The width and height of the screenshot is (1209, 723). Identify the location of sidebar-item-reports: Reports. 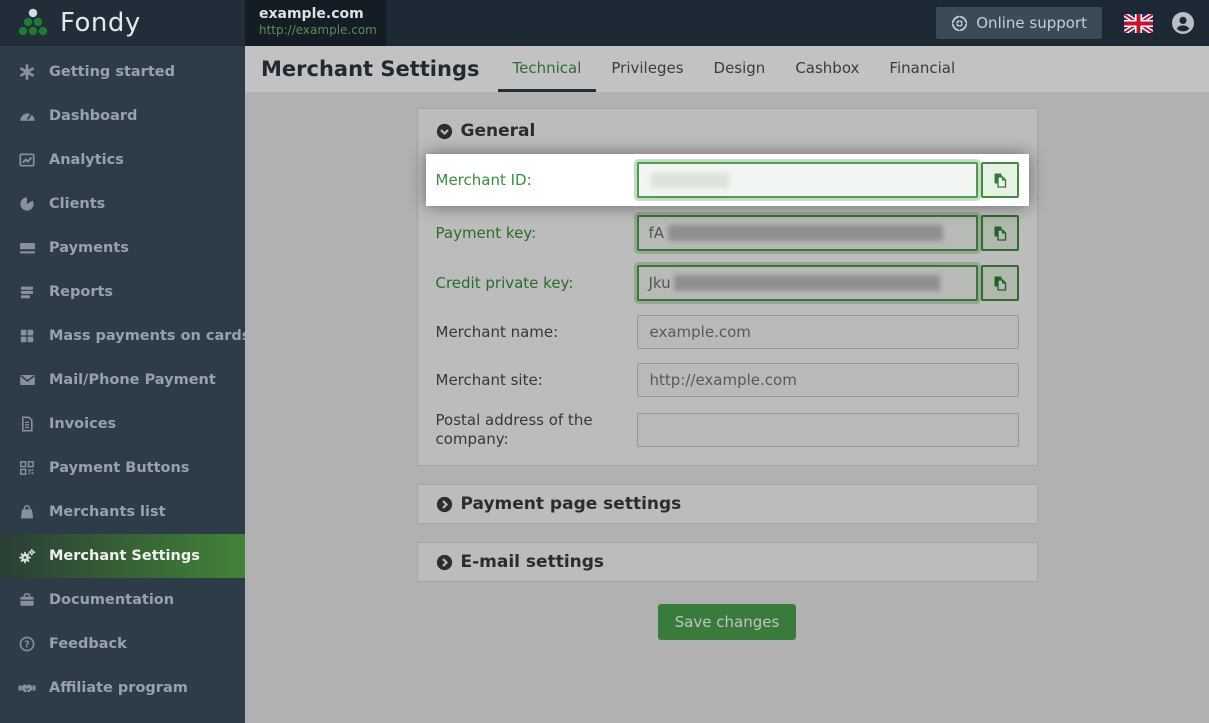
(122, 292).